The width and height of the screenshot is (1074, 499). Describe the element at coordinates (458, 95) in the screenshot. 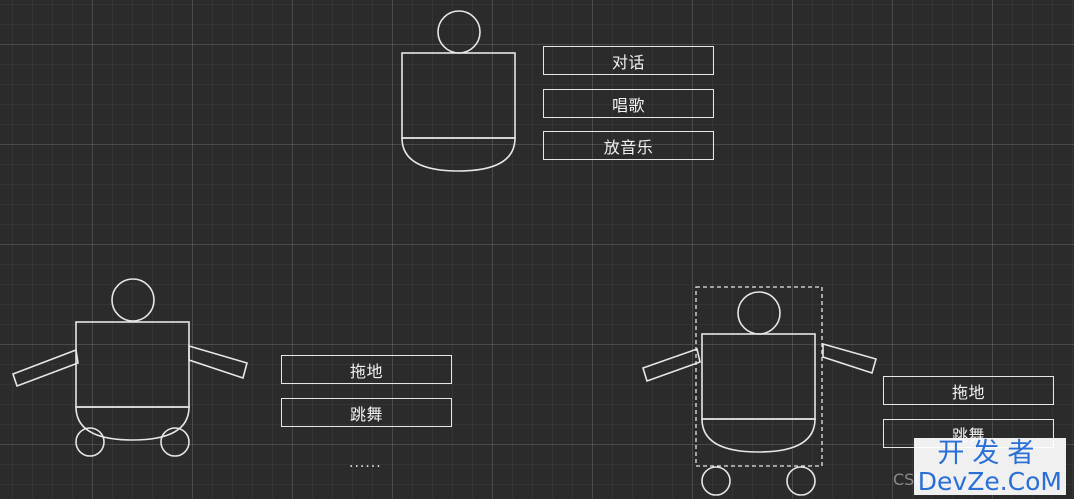

I see `robot-top-body` at that location.